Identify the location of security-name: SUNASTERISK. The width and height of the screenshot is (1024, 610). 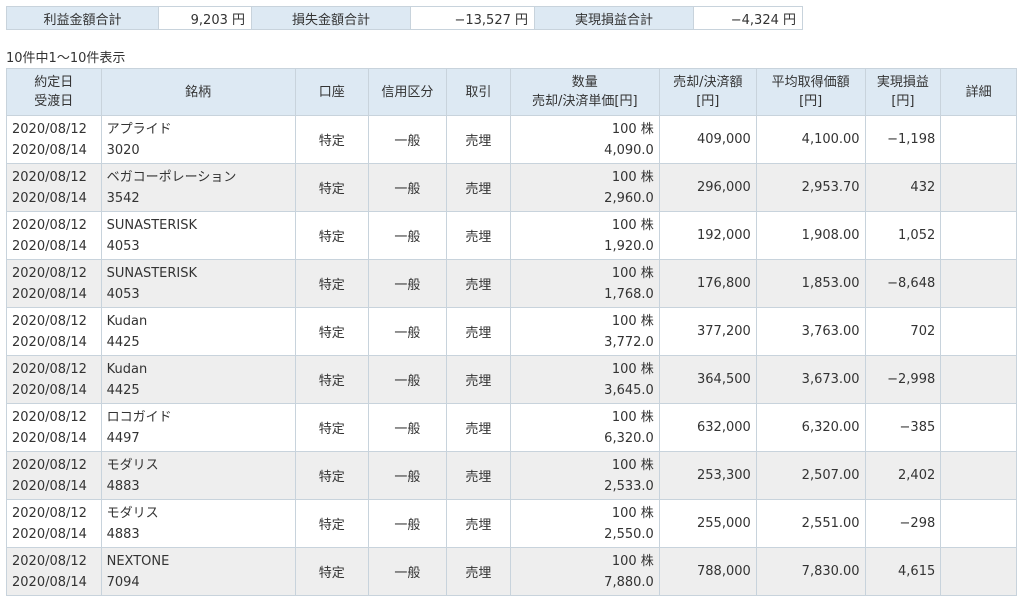
(152, 273).